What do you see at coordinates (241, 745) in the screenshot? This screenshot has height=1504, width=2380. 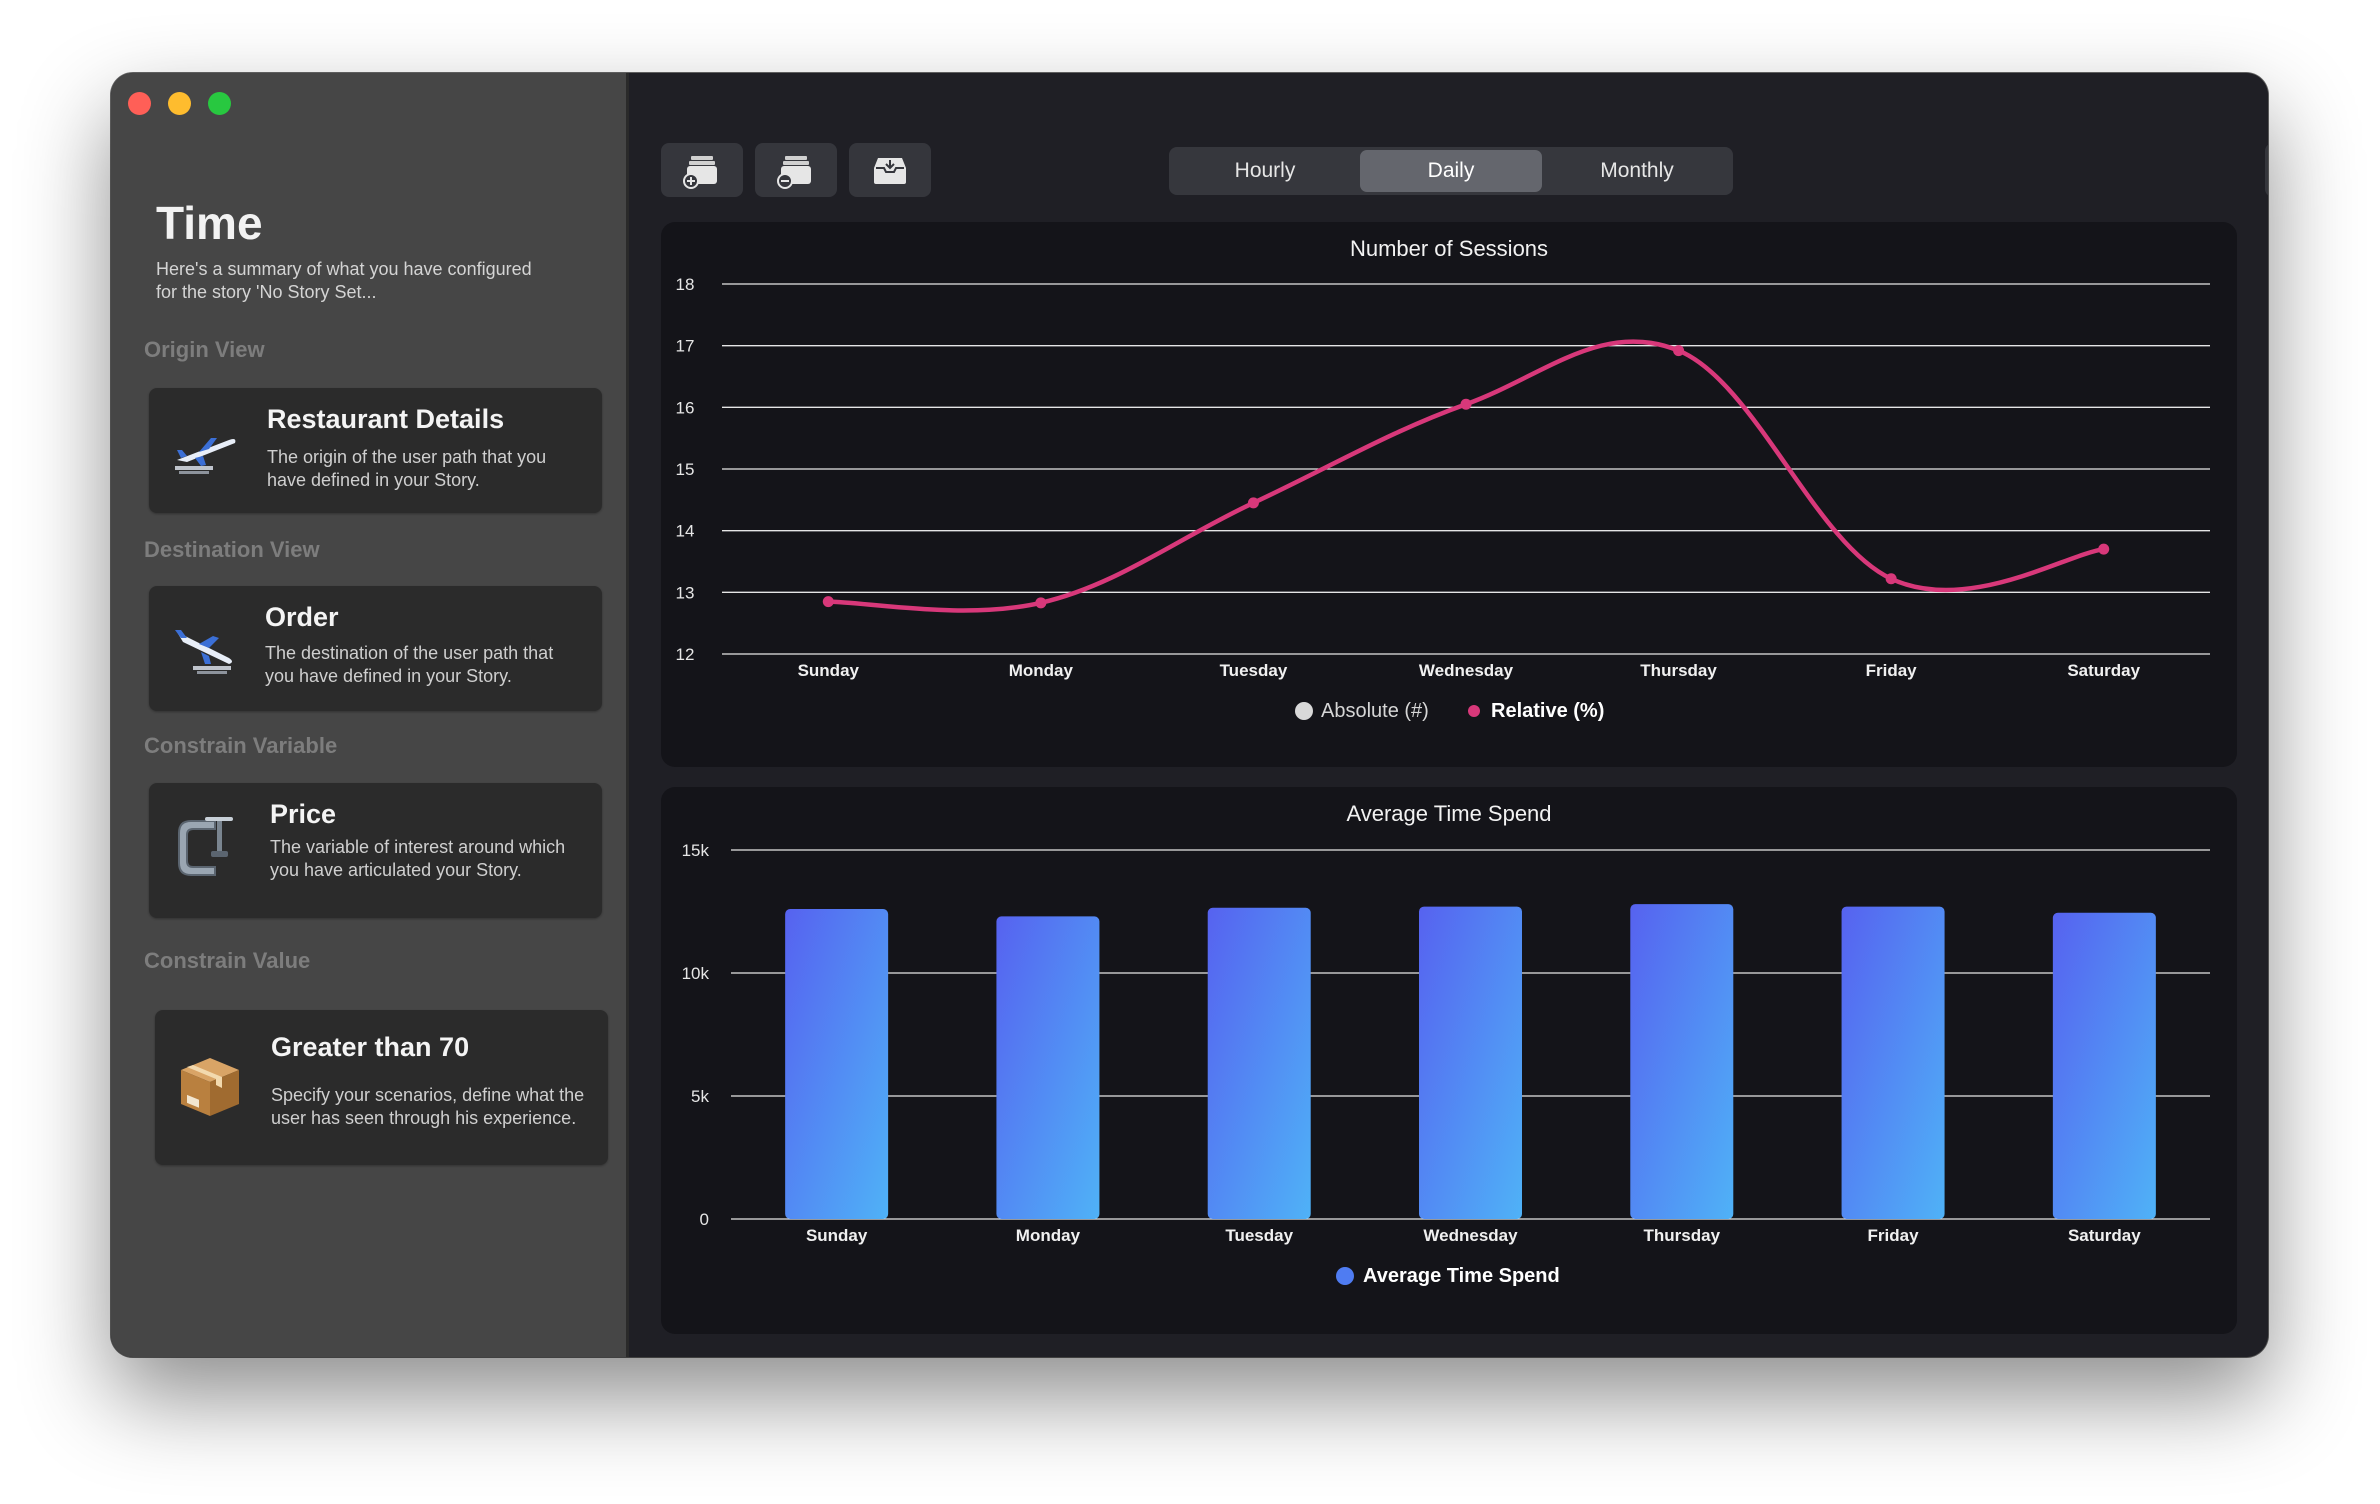 I see `section-label-variable: Constrain Variable` at bounding box center [241, 745].